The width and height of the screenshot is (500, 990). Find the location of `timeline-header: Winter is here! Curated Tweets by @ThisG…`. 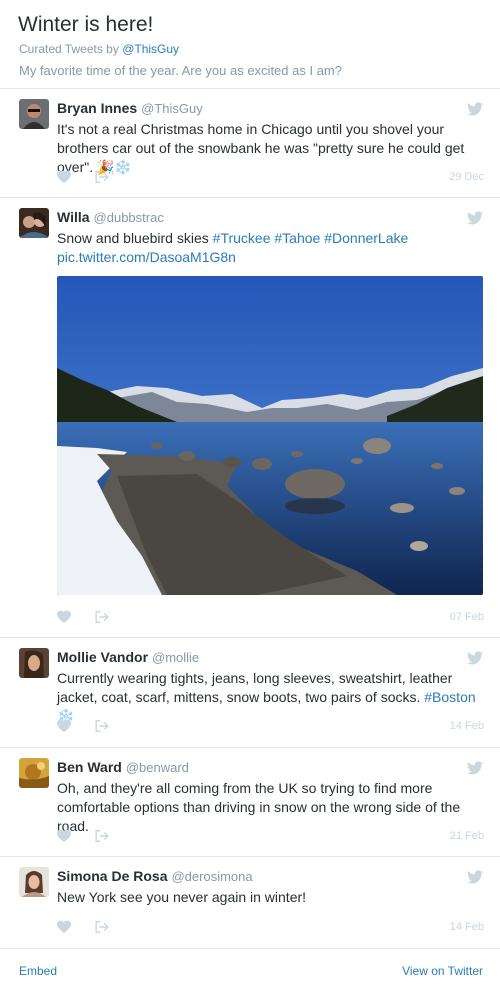

timeline-header: Winter is here! Curated Tweets by @ThisG… is located at coordinates (250, 44).